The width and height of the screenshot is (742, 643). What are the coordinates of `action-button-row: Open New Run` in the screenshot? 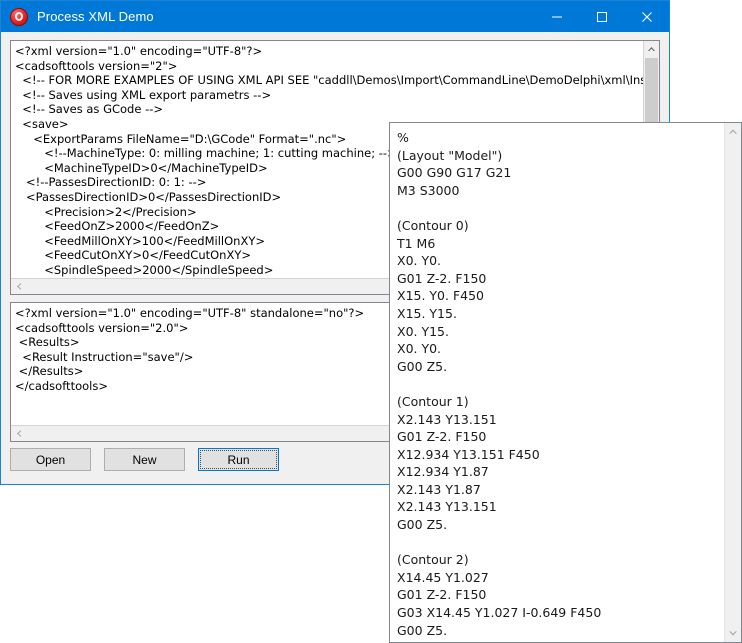 It's located at (144, 459).